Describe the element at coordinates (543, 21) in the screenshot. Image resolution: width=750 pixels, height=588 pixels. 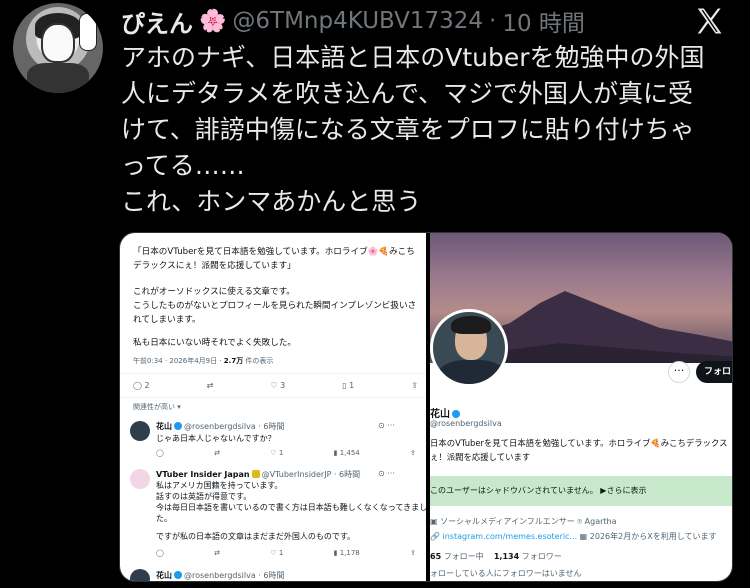
I see `post-timestamp: 10 時間` at that location.